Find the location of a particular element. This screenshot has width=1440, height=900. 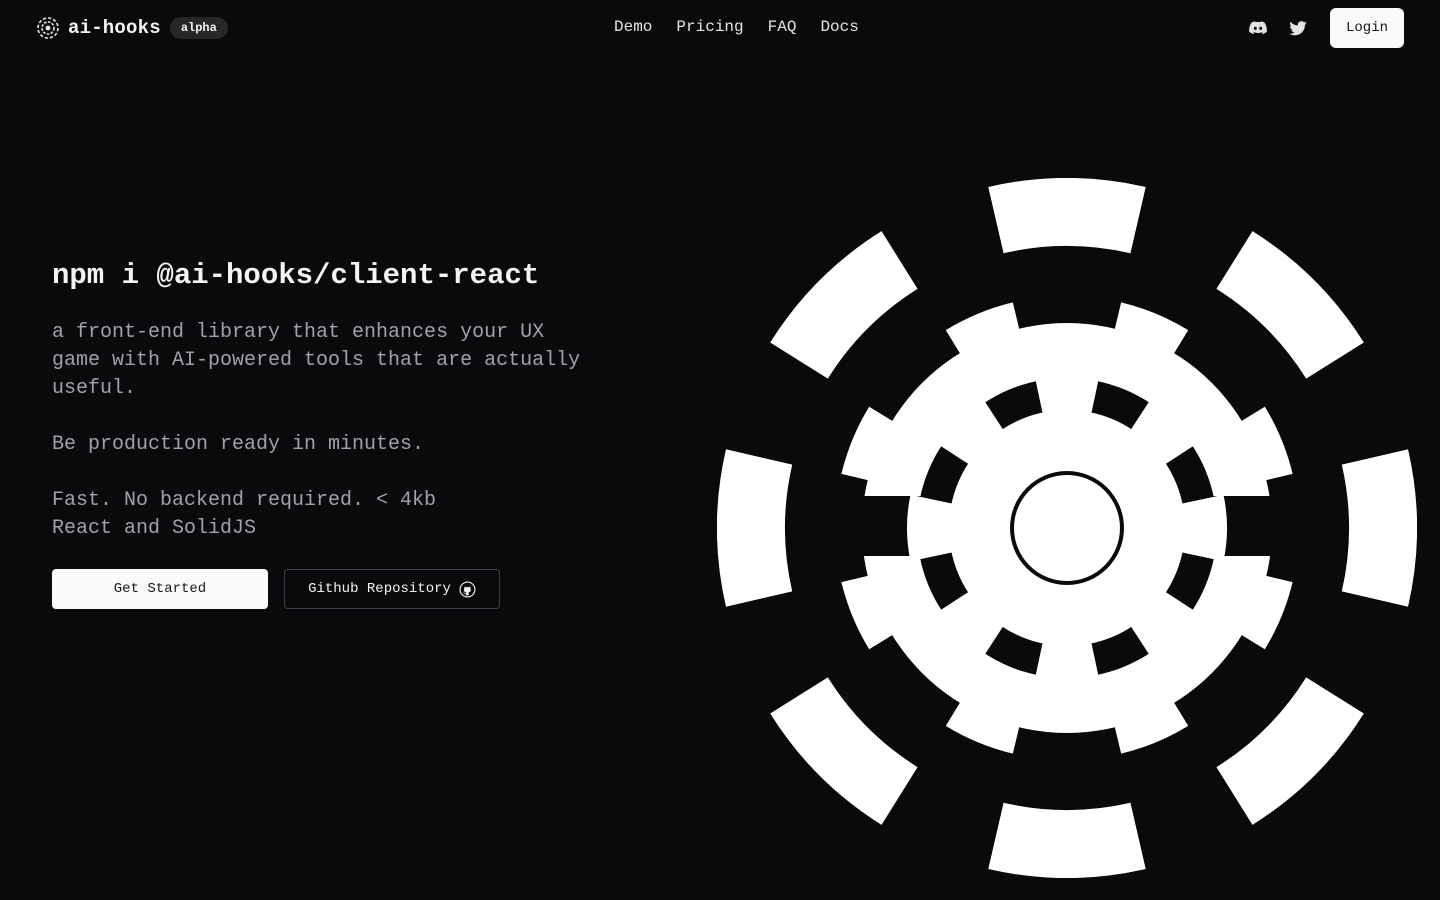

twitter-icon is located at coordinates (1298, 28).